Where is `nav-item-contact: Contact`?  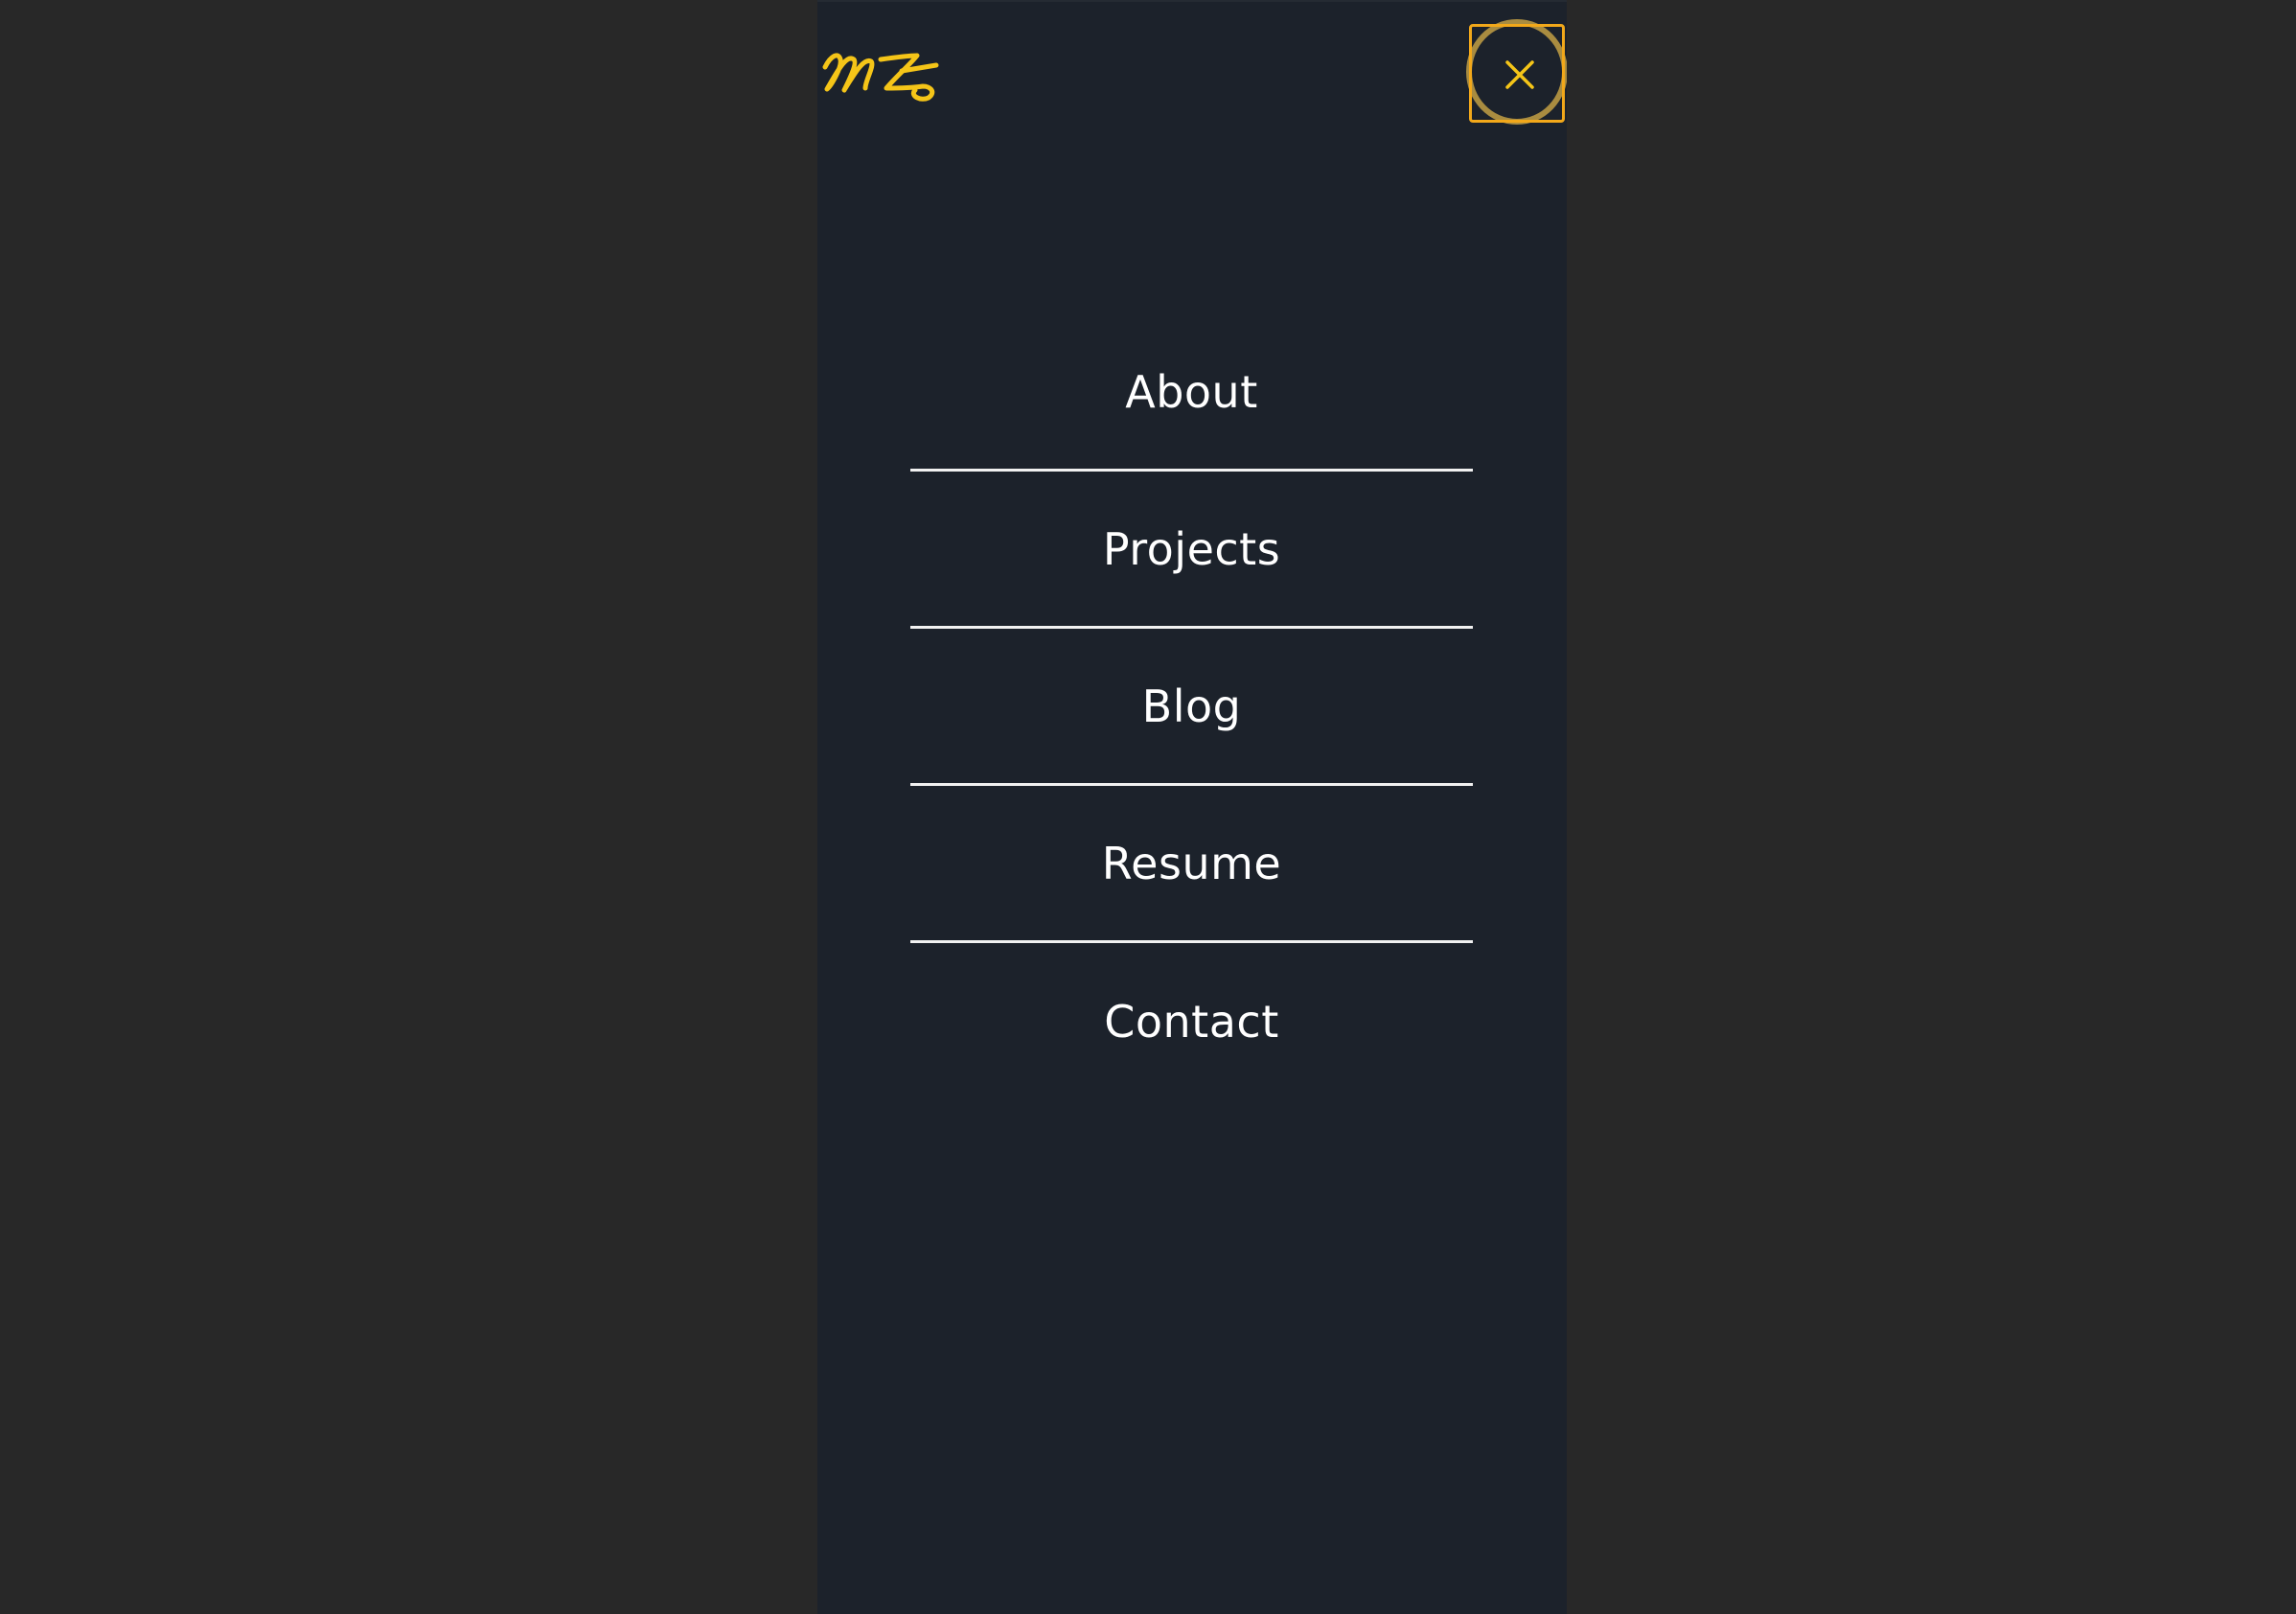
nav-item-contact: Contact is located at coordinates (1191, 1022).